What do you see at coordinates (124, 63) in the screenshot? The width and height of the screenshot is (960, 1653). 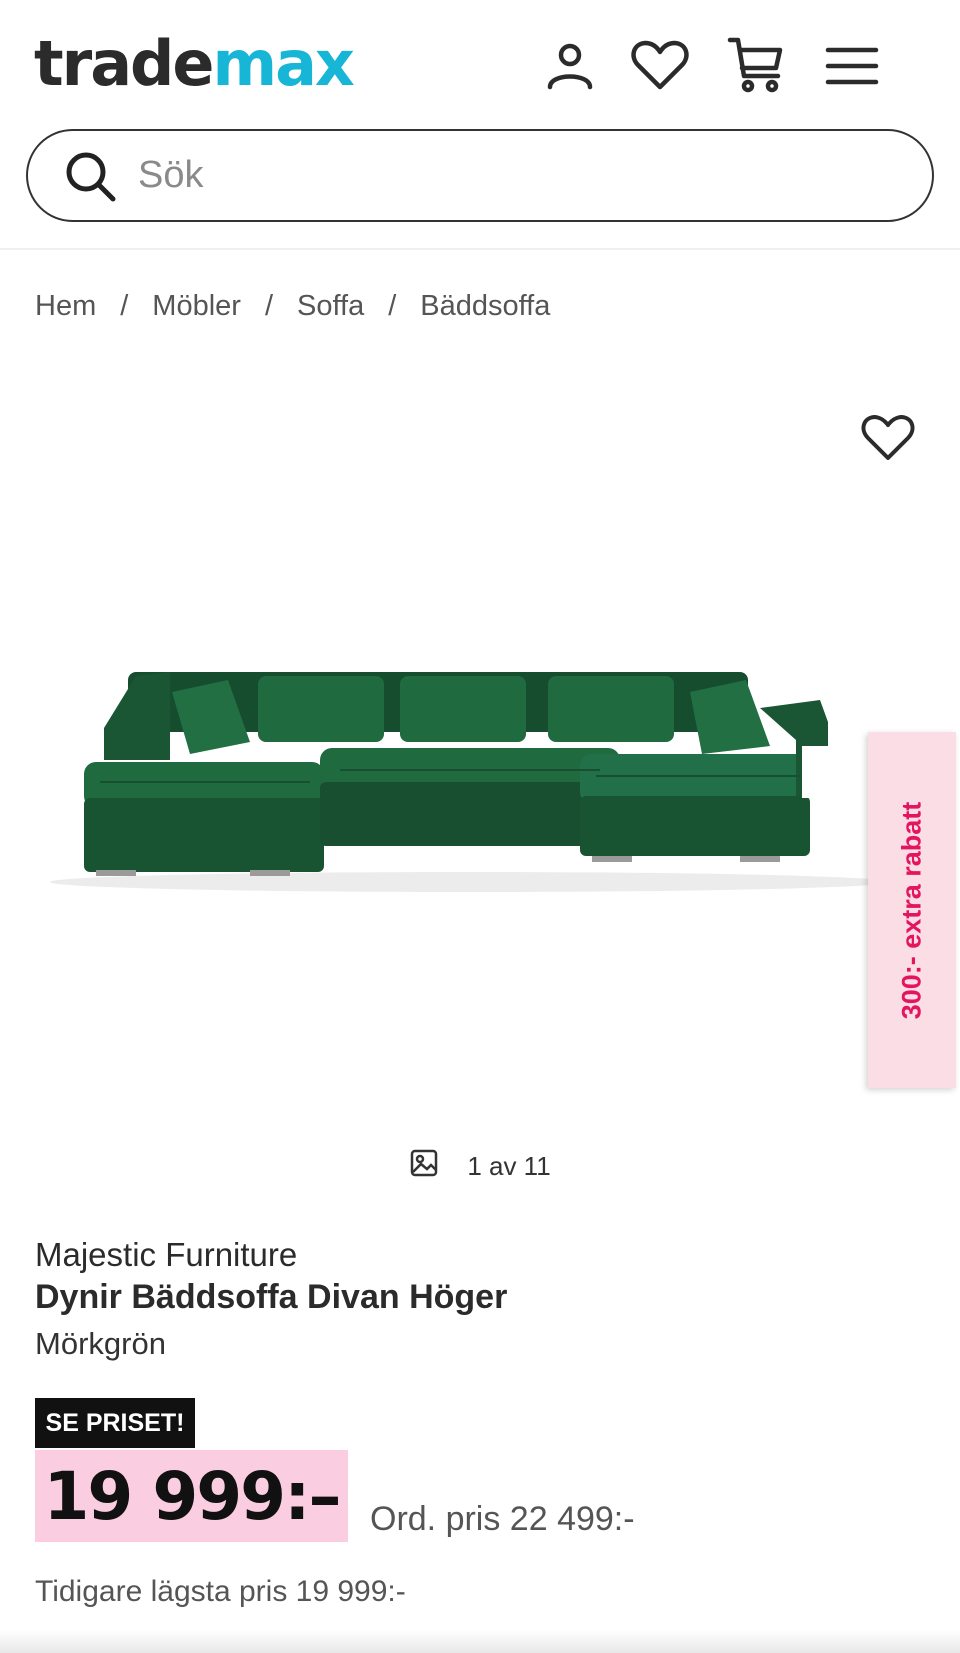 I see `logo-text-trade: trade` at bounding box center [124, 63].